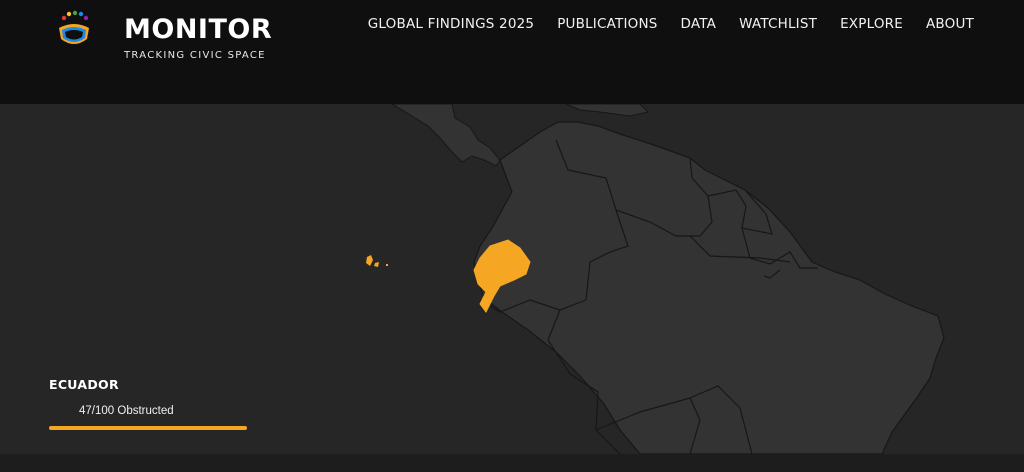 This screenshot has height=472, width=1024. What do you see at coordinates (451, 24) in the screenshot?
I see `nav-global-findings: GLOBAL FINDINGS 2025` at bounding box center [451, 24].